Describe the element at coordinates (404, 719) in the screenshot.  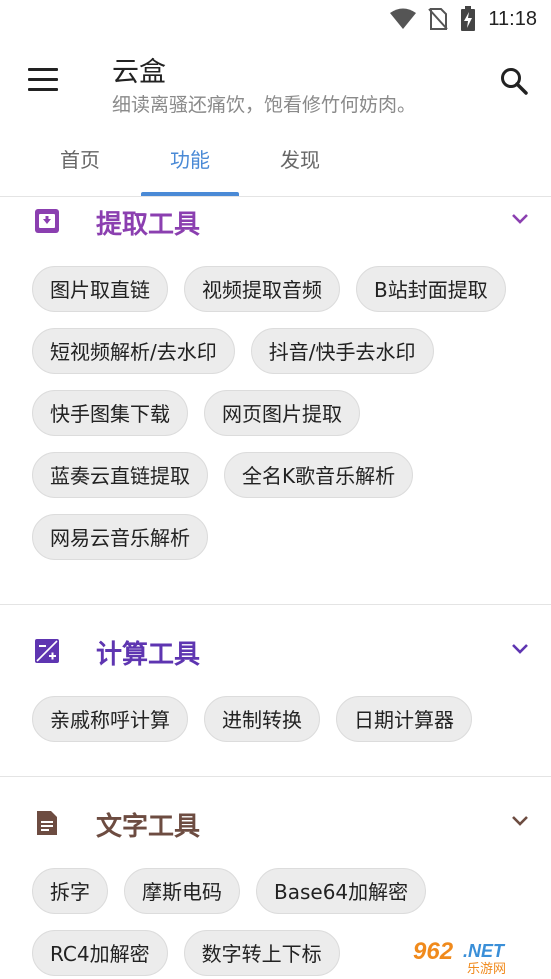
I see `chip-date-calc: 日期计算器` at that location.